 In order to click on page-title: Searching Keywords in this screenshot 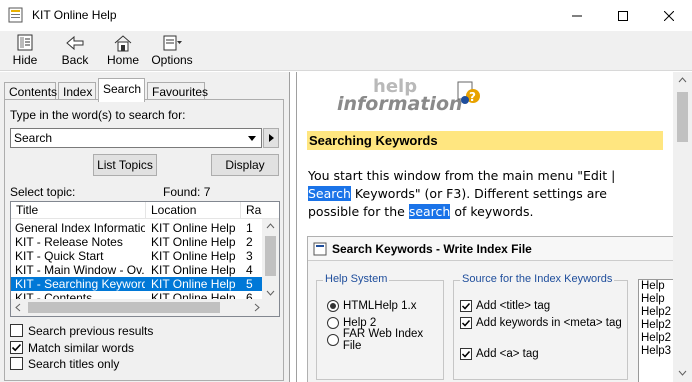, I will do `click(485, 140)`.